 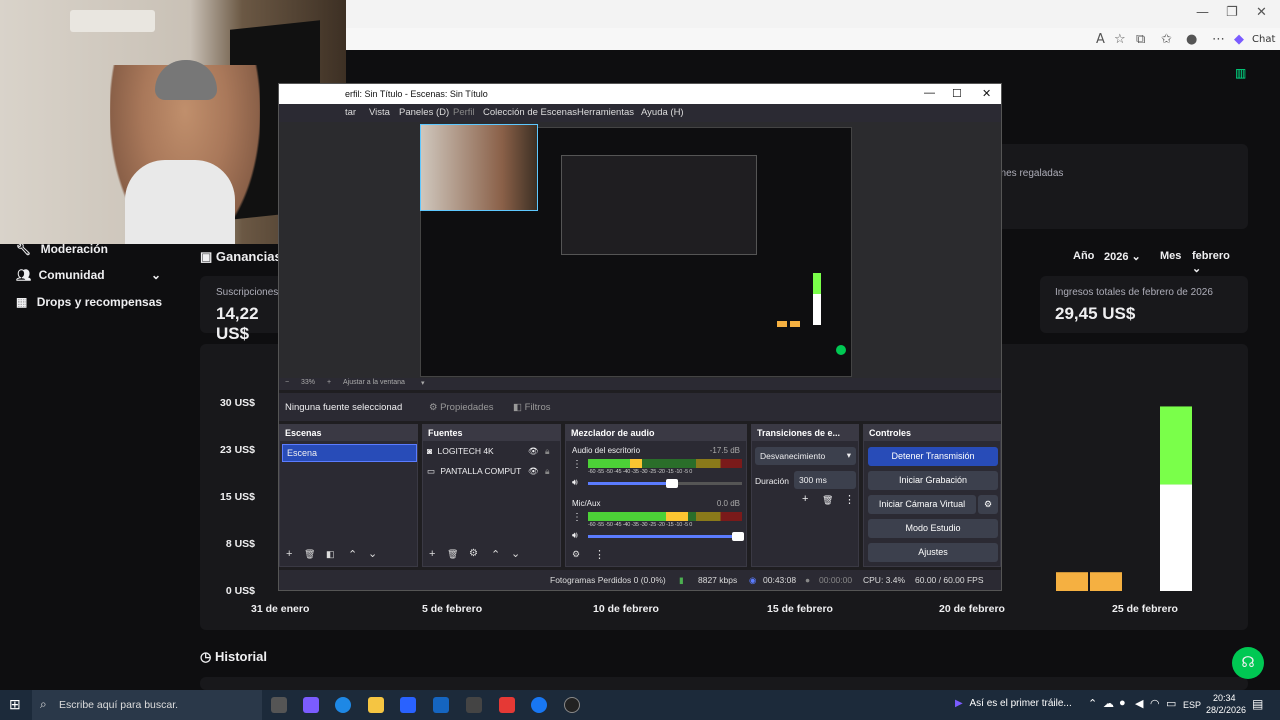 What do you see at coordinates (473, 553) in the screenshot?
I see `gear-icon: ⚙︎` at bounding box center [473, 553].